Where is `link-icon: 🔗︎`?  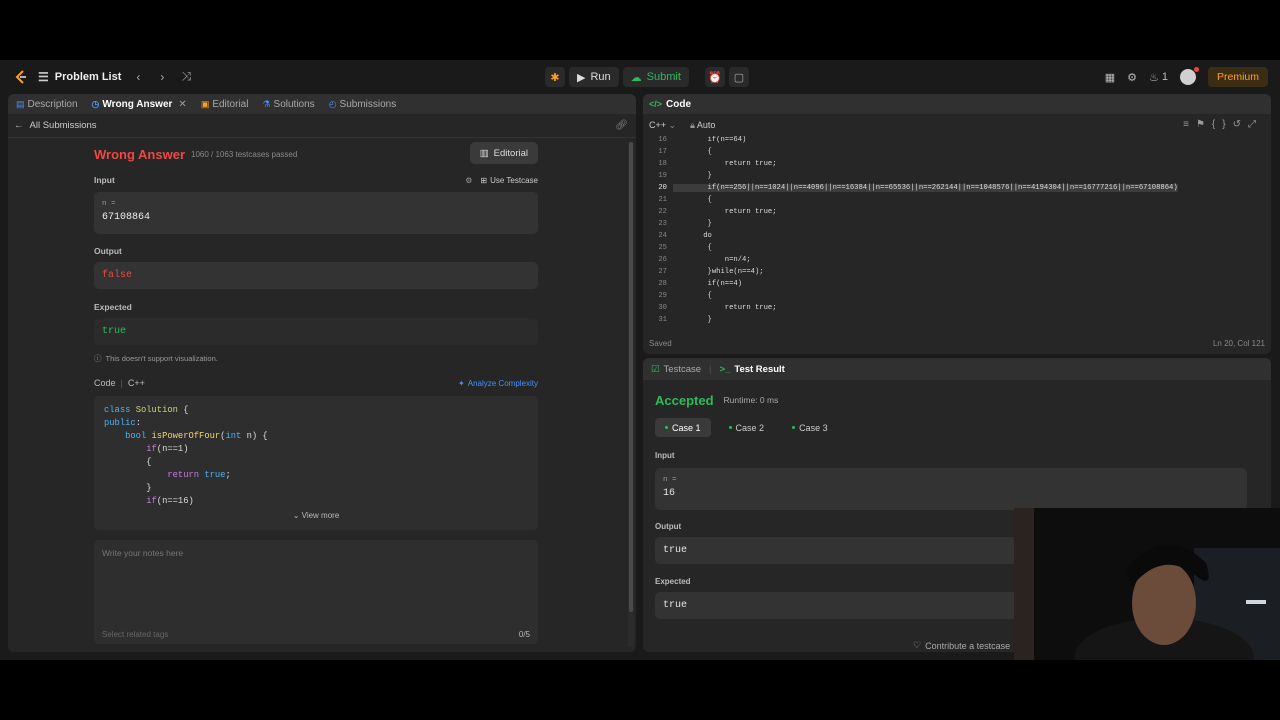
link-icon: 🔗︎ is located at coordinates (621, 125).